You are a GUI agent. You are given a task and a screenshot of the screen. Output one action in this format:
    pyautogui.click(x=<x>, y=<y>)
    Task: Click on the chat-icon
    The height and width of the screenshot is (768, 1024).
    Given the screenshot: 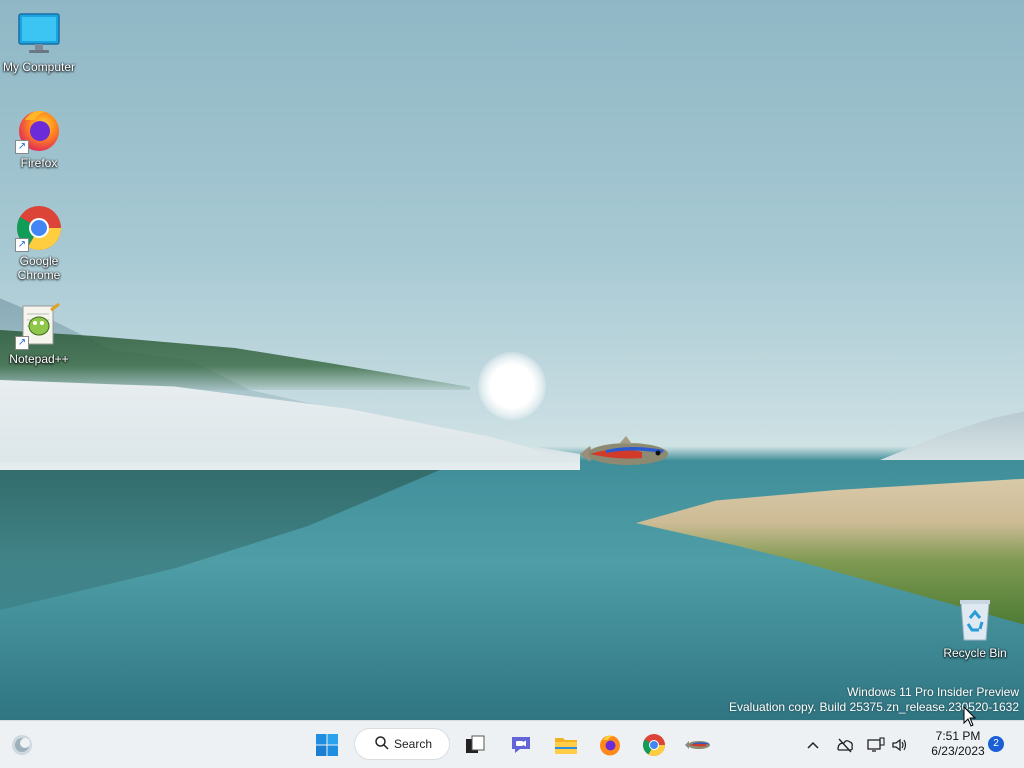 What is the action you would take?
    pyautogui.click(x=521, y=745)
    